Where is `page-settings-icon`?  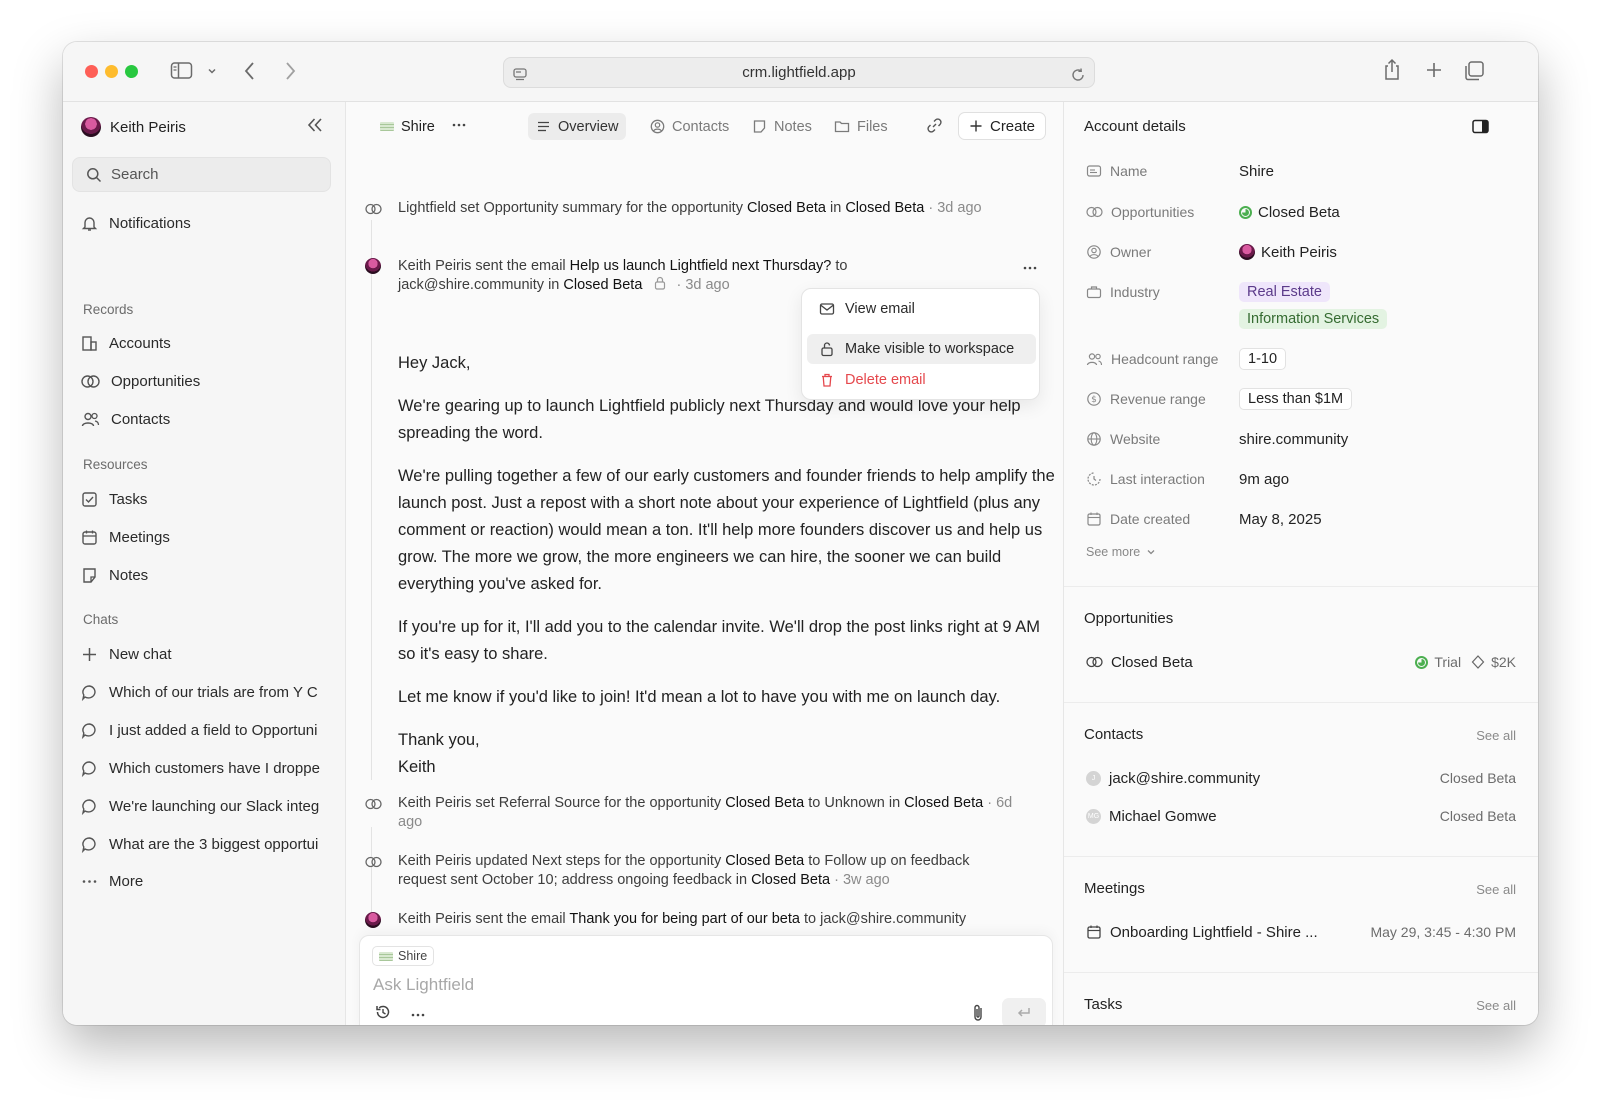
page-settings-icon is located at coordinates (520, 78).